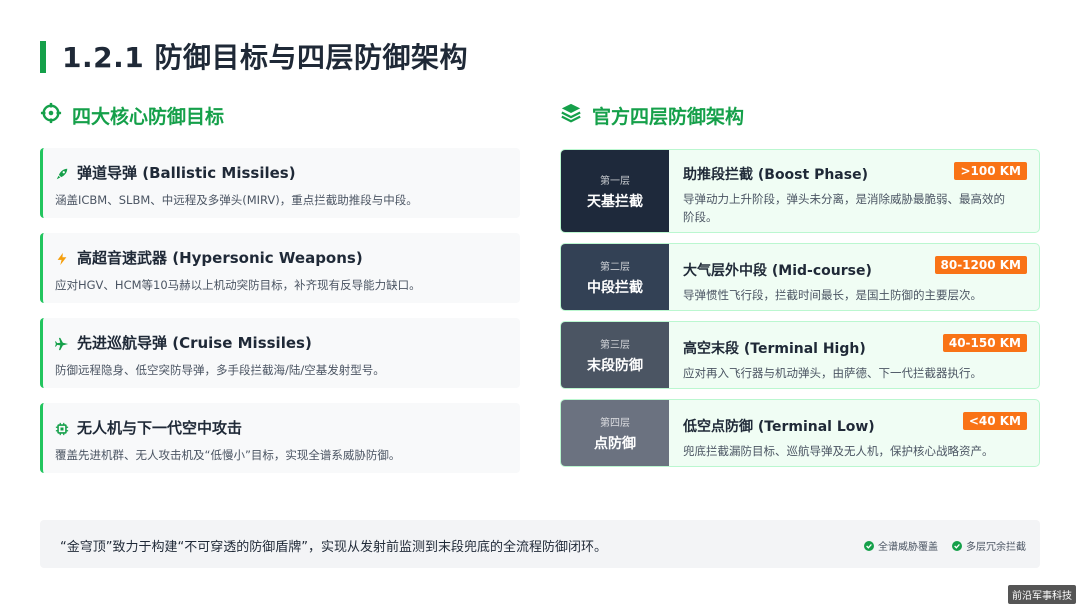  Describe the element at coordinates (51, 115) in the screenshot. I see `crosshair-icon` at that location.